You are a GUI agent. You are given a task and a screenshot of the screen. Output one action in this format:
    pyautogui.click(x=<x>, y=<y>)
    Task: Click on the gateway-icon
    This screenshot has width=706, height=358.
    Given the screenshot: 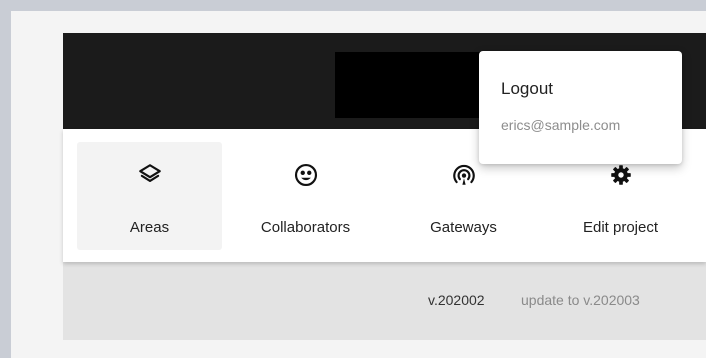 What is the action you would take?
    pyautogui.click(x=463, y=174)
    